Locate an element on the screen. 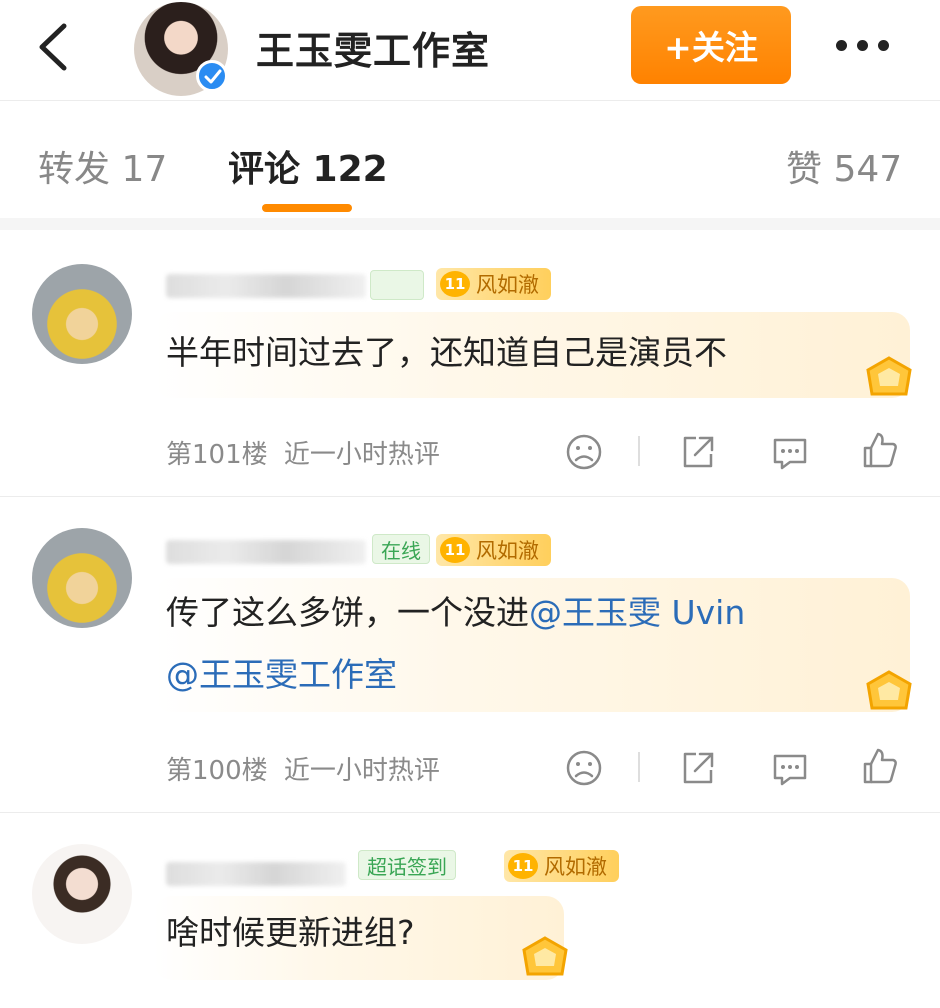 This screenshot has height=1008, width=940. comment-text: 半年时间过去了，还知道自己是演员不 is located at coordinates (446, 352).